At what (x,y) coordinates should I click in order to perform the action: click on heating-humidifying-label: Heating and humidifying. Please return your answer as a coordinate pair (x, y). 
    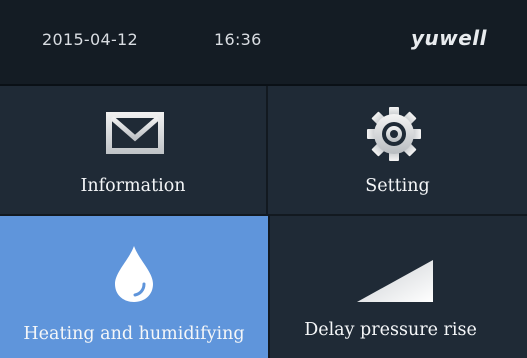
    Looking at the image, I should click on (134, 334).